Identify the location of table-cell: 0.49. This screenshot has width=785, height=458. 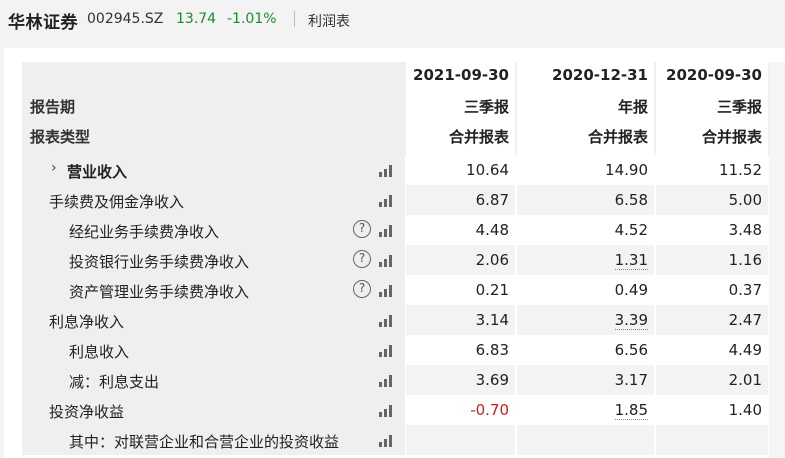
(585, 290).